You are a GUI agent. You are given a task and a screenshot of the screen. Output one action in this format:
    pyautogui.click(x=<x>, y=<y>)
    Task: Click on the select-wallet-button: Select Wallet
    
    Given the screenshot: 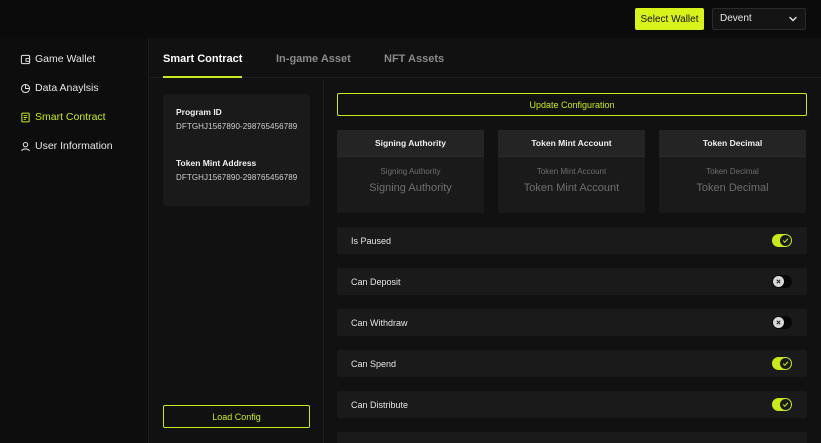 What is the action you would take?
    pyautogui.click(x=669, y=19)
    